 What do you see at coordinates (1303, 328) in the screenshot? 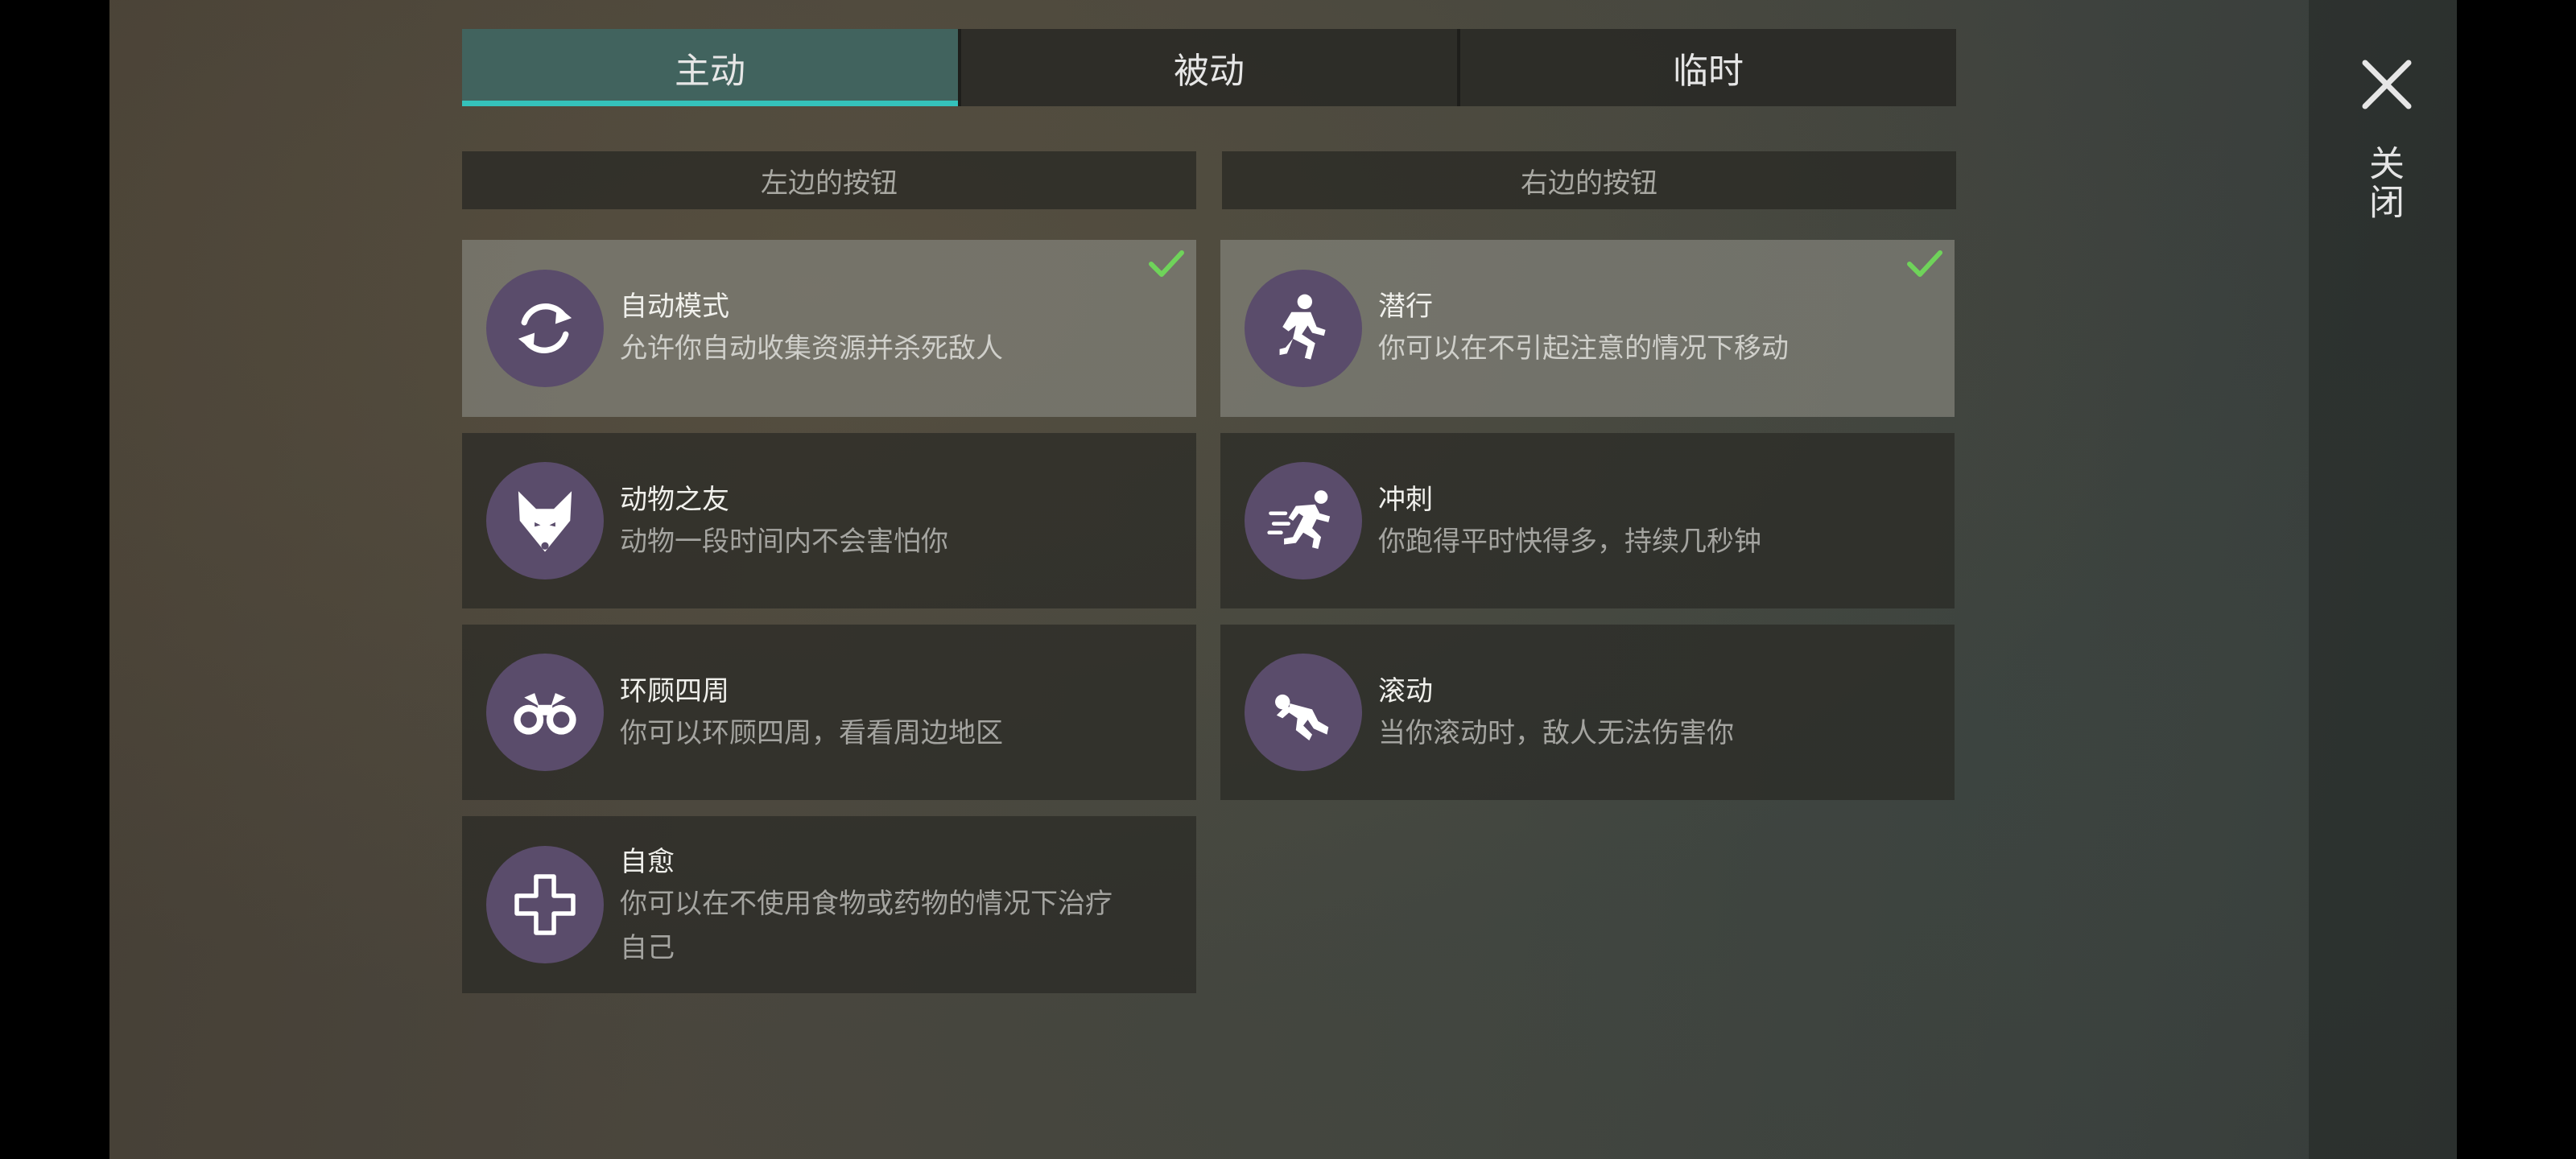
I see `sneak-icon` at bounding box center [1303, 328].